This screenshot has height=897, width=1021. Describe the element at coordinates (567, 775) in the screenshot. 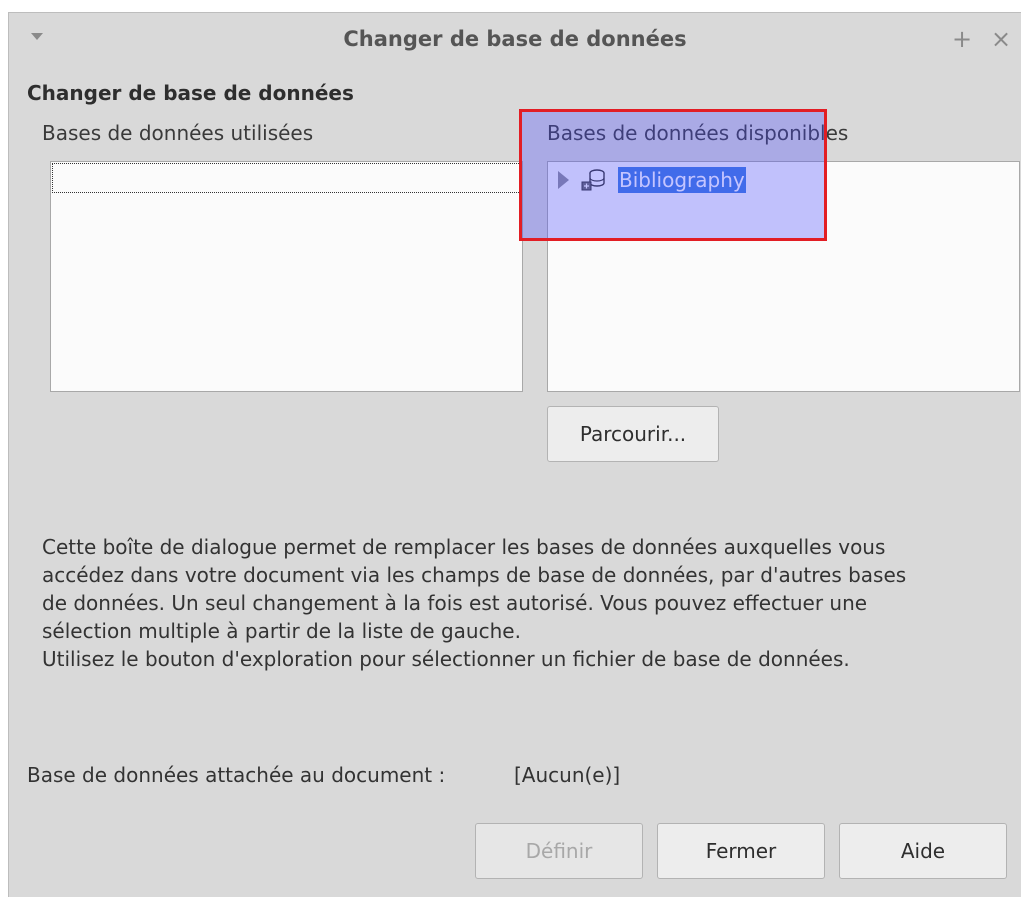

I see `attached-database-value: [Aucun(e)]` at that location.